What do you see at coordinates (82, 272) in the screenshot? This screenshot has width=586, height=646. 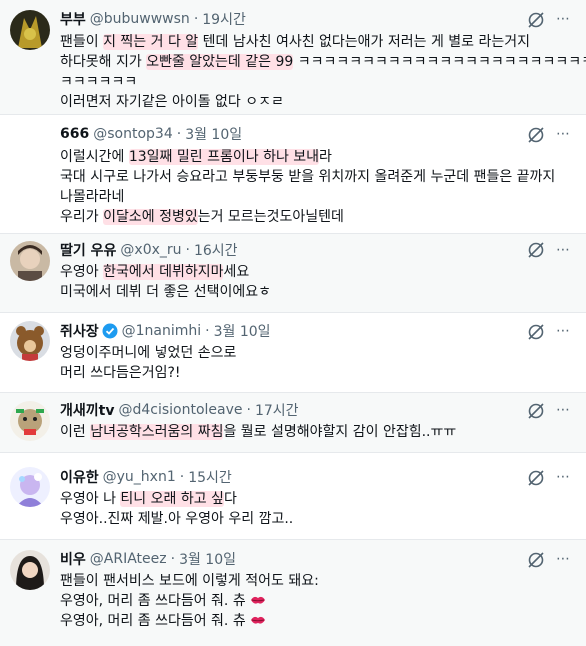 I see `text-segment: 우영아` at bounding box center [82, 272].